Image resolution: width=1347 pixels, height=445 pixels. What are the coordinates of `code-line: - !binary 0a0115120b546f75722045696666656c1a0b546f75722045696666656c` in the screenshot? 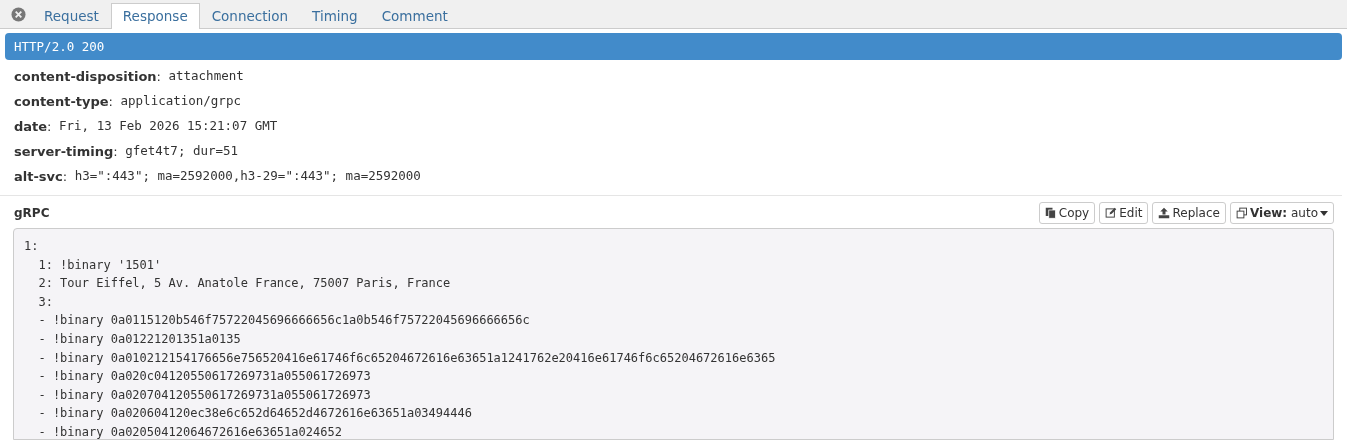 It's located at (284, 321).